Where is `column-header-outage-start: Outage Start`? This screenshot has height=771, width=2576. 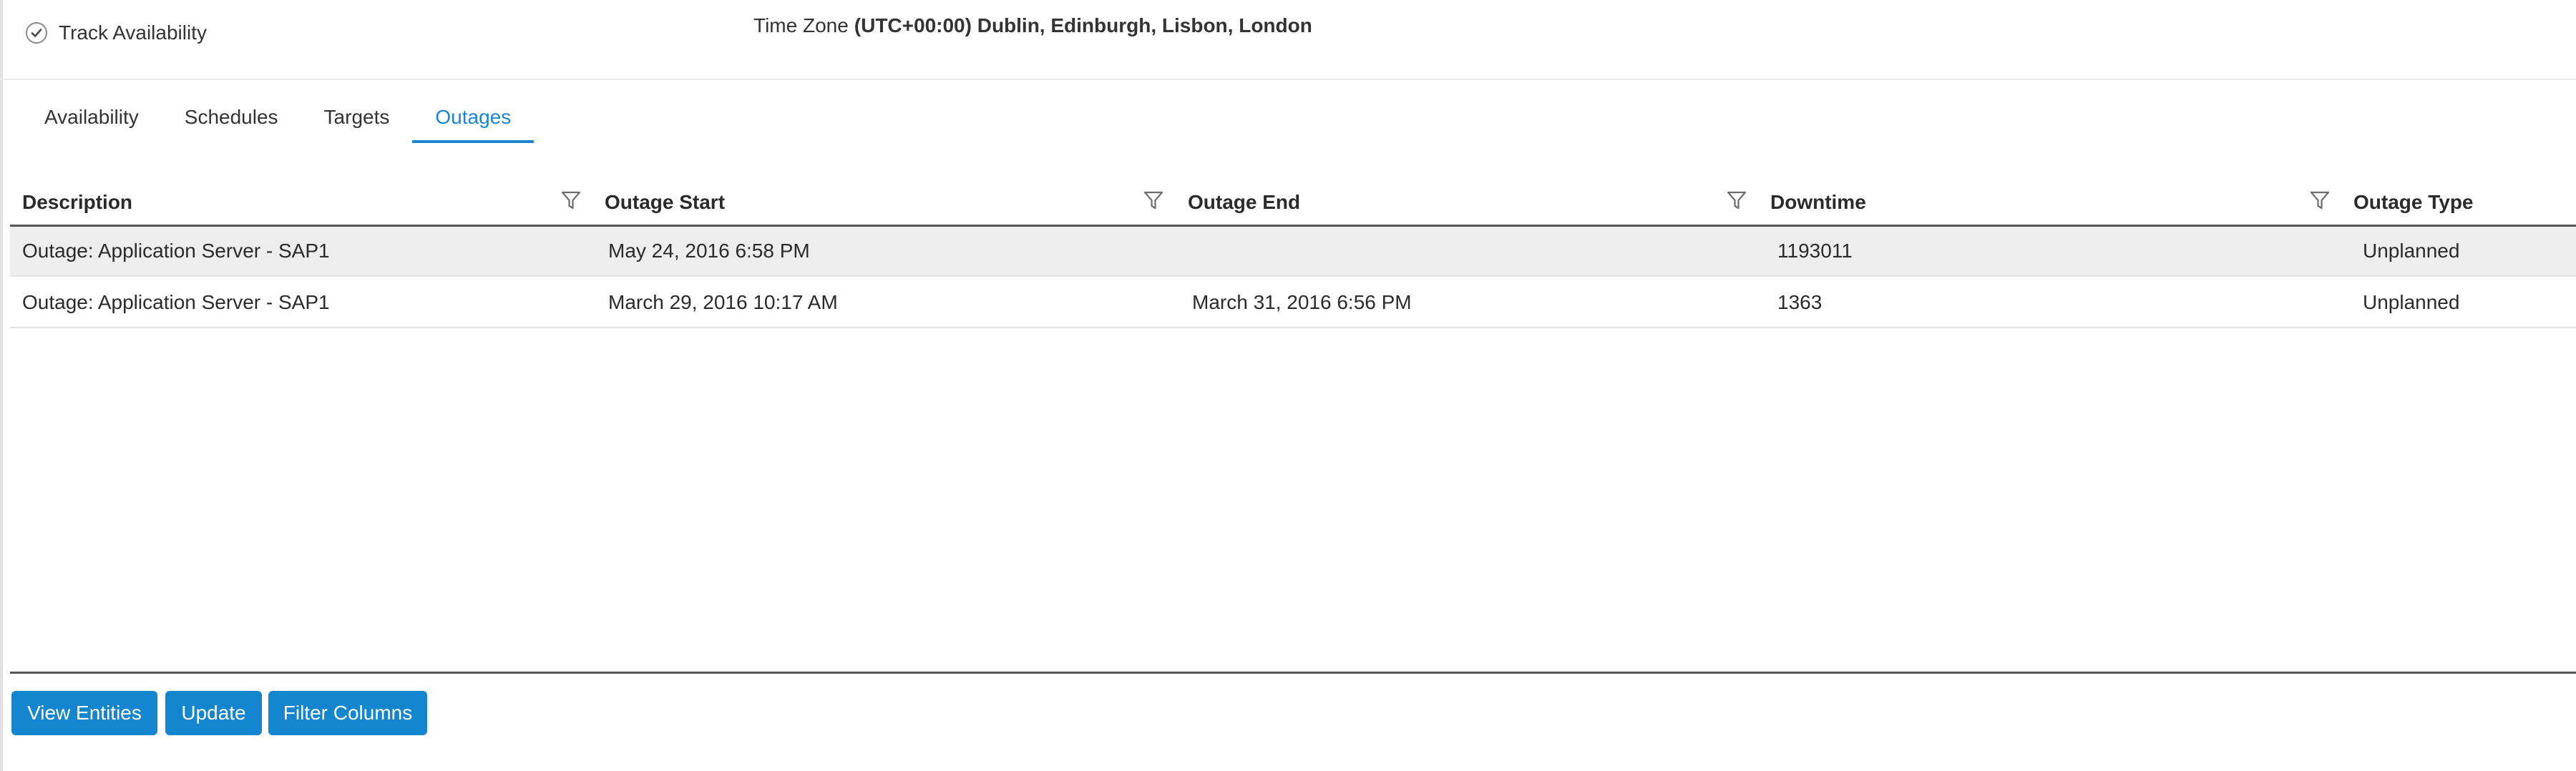
column-header-outage-start: Outage Start is located at coordinates (665, 202).